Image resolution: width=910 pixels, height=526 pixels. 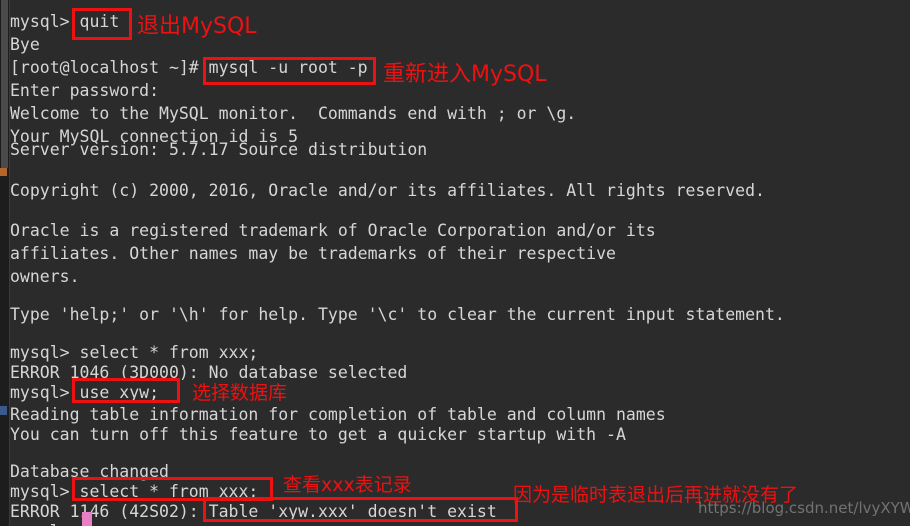 What do you see at coordinates (189, 67) in the screenshot?
I see `terminal-line: [root@localhost ~]# mysql -u root -p` at bounding box center [189, 67].